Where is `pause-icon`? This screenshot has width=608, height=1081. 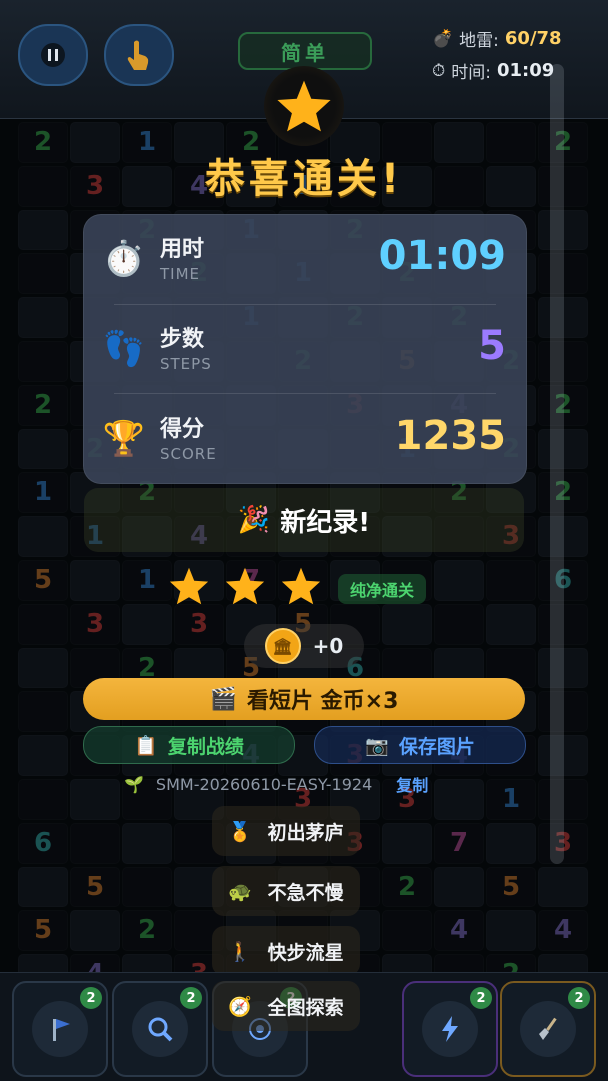
pause-icon is located at coordinates (53, 55).